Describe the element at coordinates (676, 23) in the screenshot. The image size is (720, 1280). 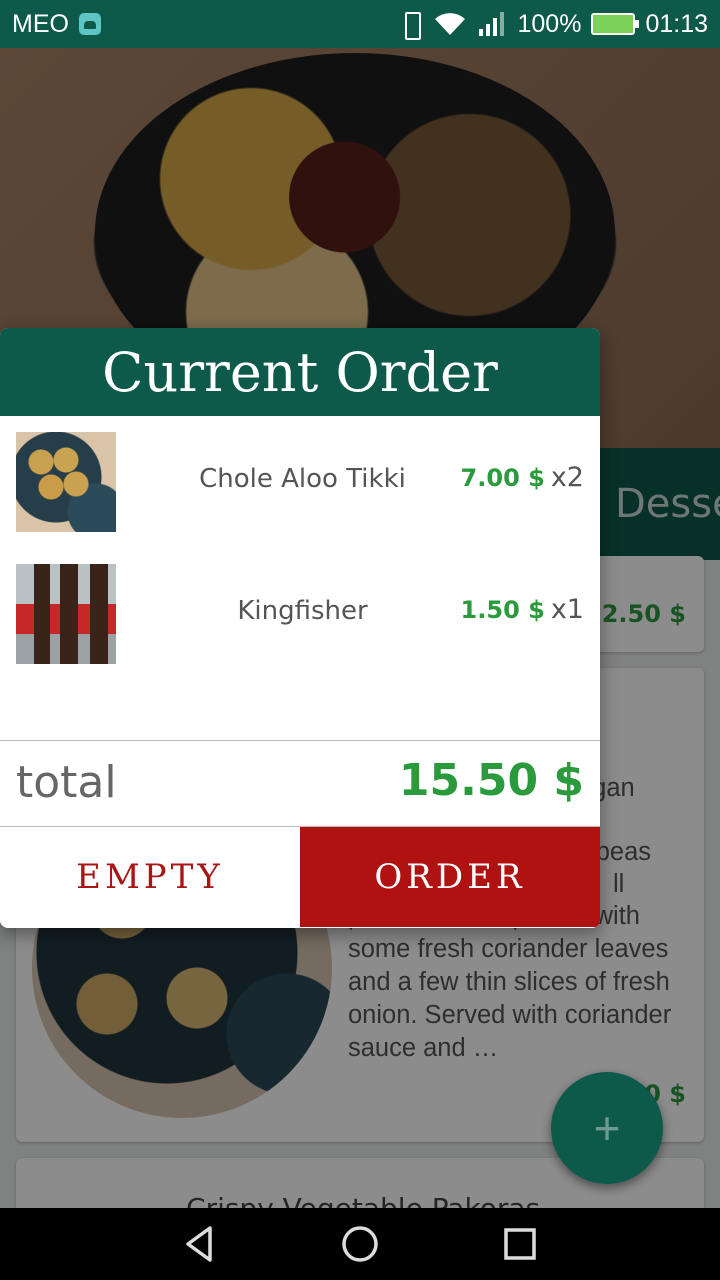
I see `clock: 01:13` at that location.